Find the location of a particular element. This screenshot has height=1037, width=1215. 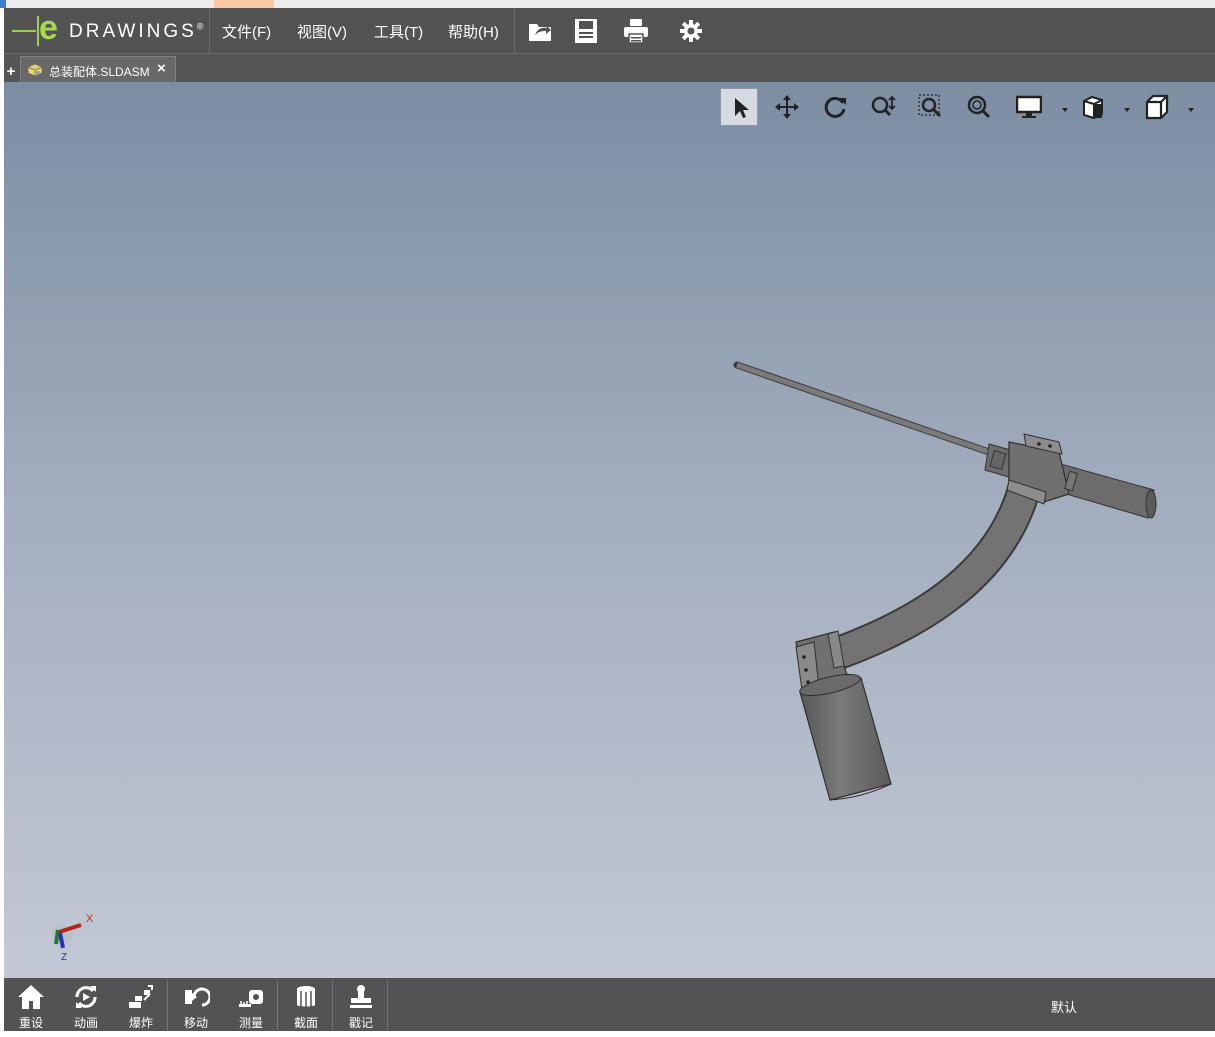

close-tab-icon: × is located at coordinates (161, 68).